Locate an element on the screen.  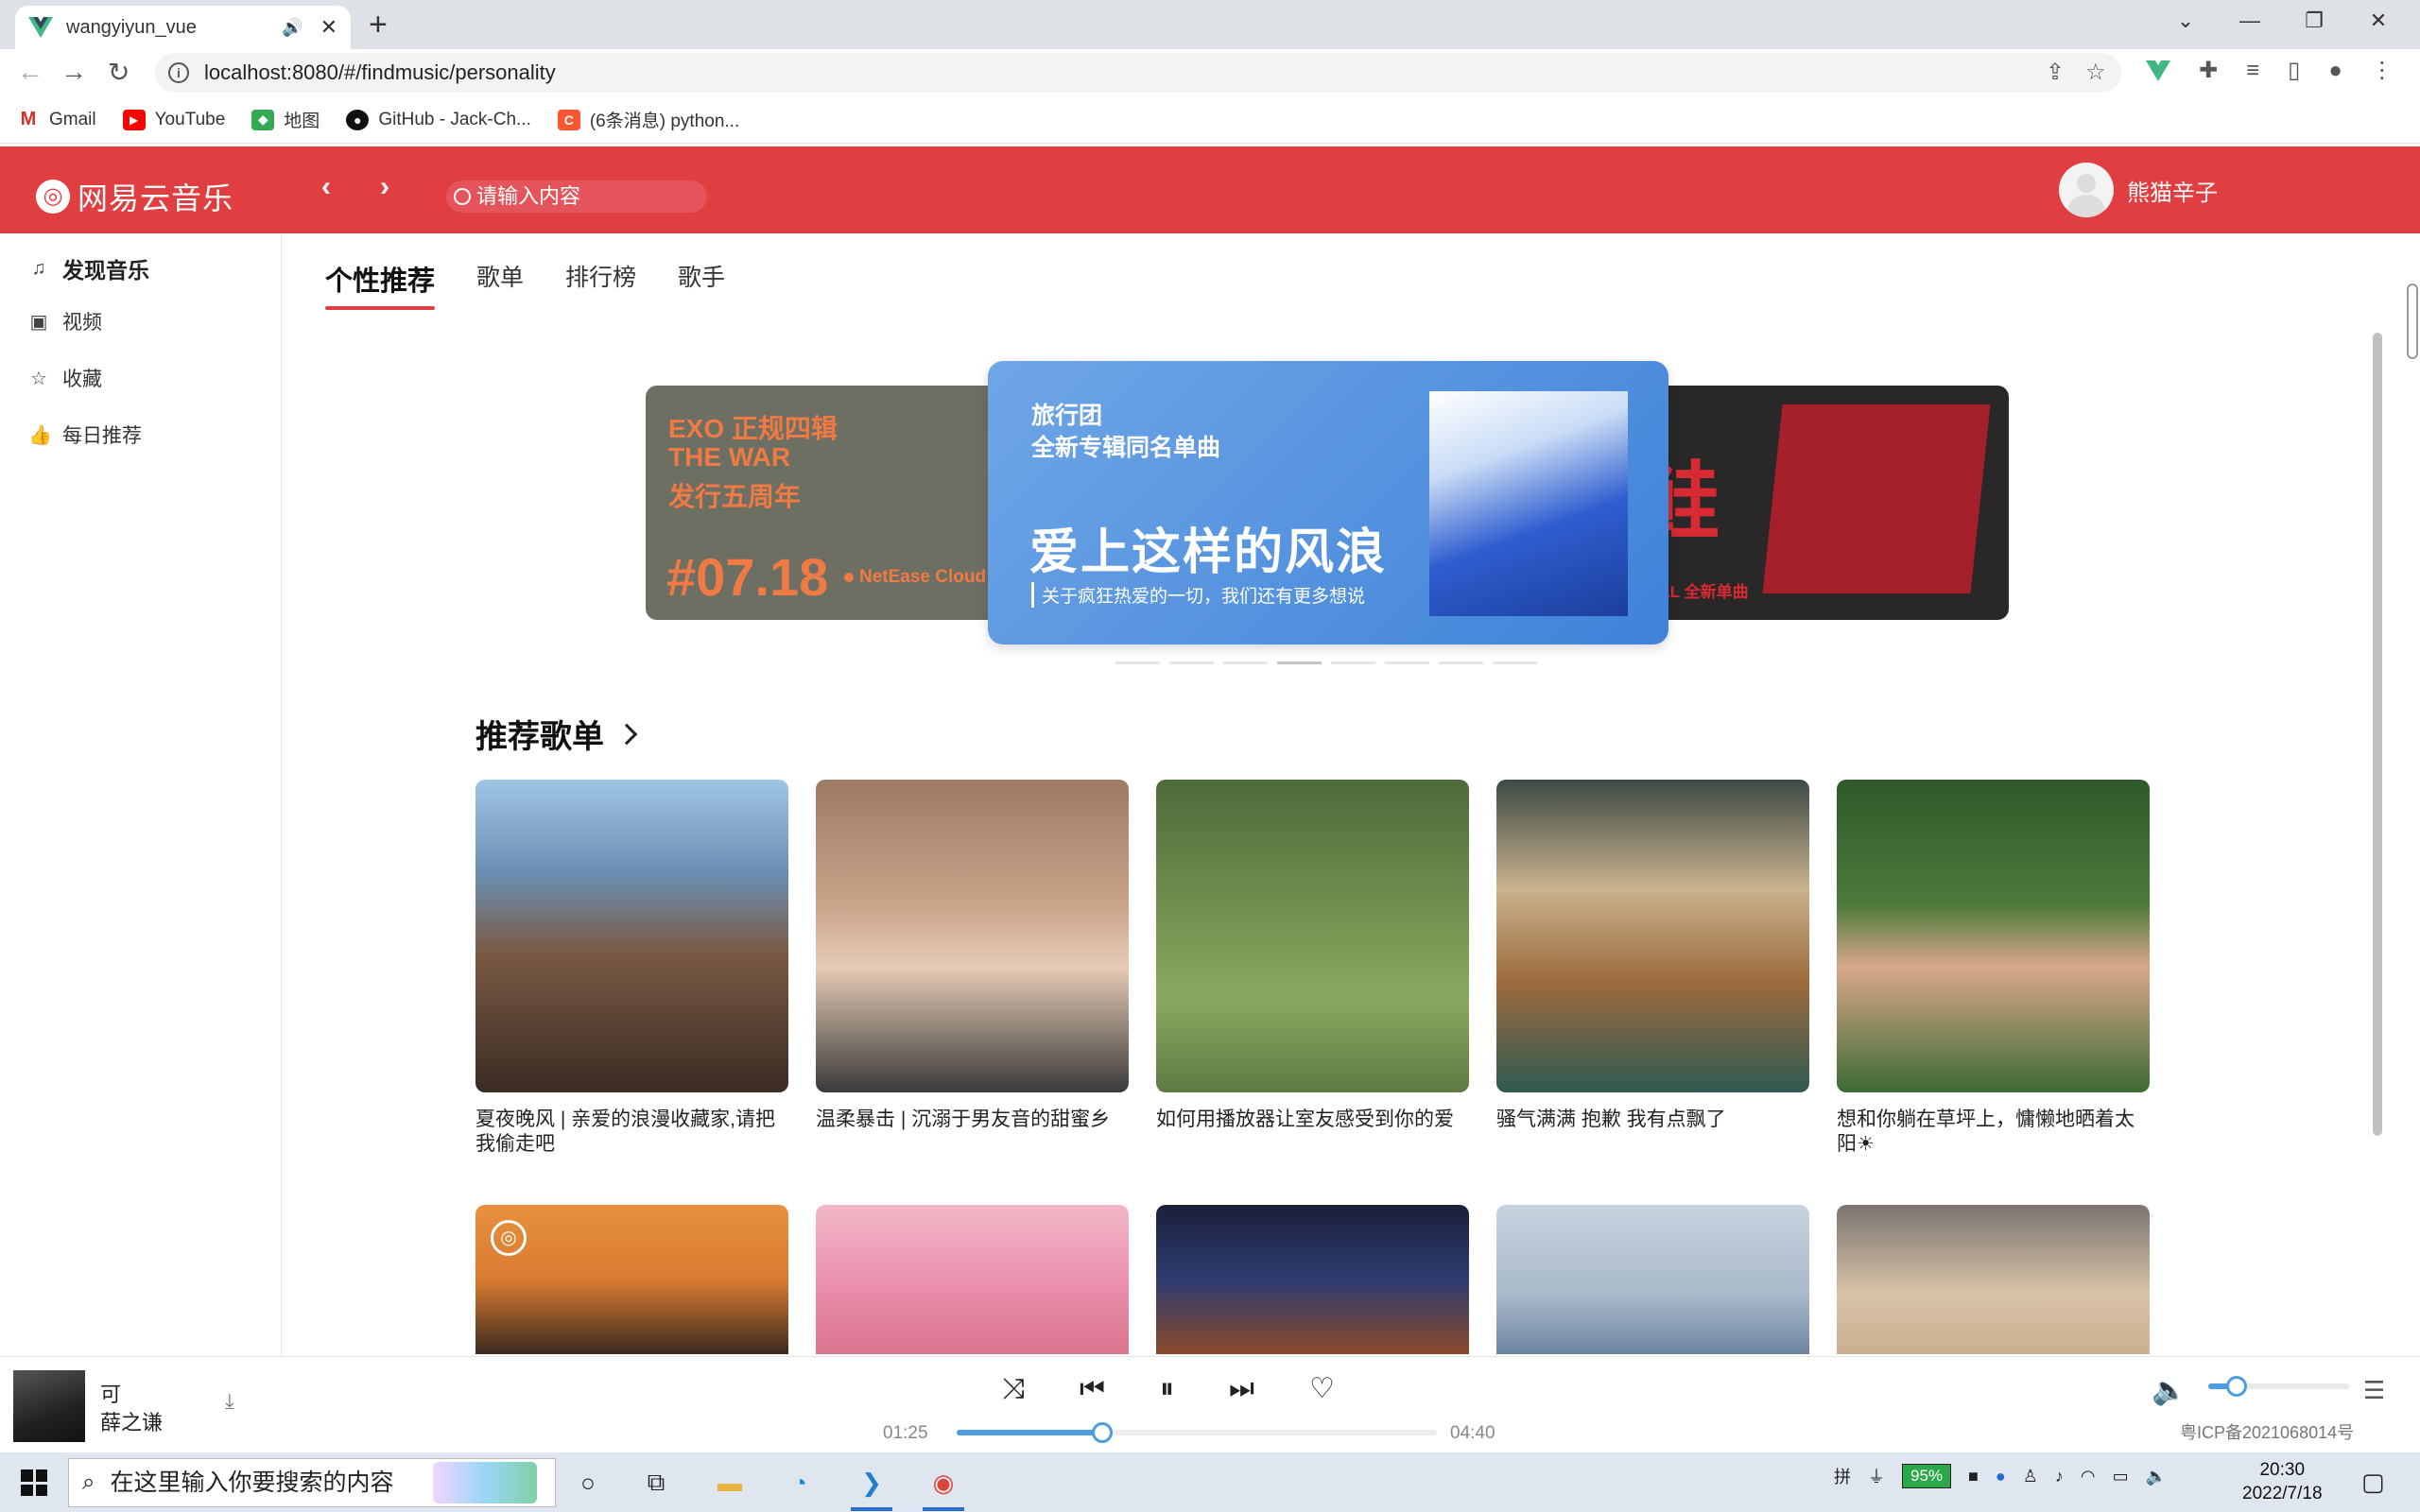
banner-center: 旅行团 全新专辑同名单曲 爱上这样的风浪 关于疯狂热爱的一切，我们还有更多想说 is located at coordinates (1328, 502).